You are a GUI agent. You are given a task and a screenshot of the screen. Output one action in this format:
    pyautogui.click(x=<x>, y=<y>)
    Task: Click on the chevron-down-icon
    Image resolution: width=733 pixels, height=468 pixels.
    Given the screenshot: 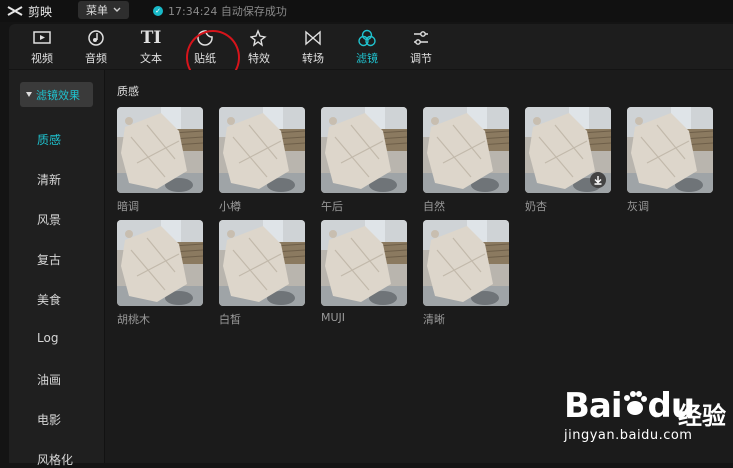 What is the action you would take?
    pyautogui.click(x=117, y=9)
    